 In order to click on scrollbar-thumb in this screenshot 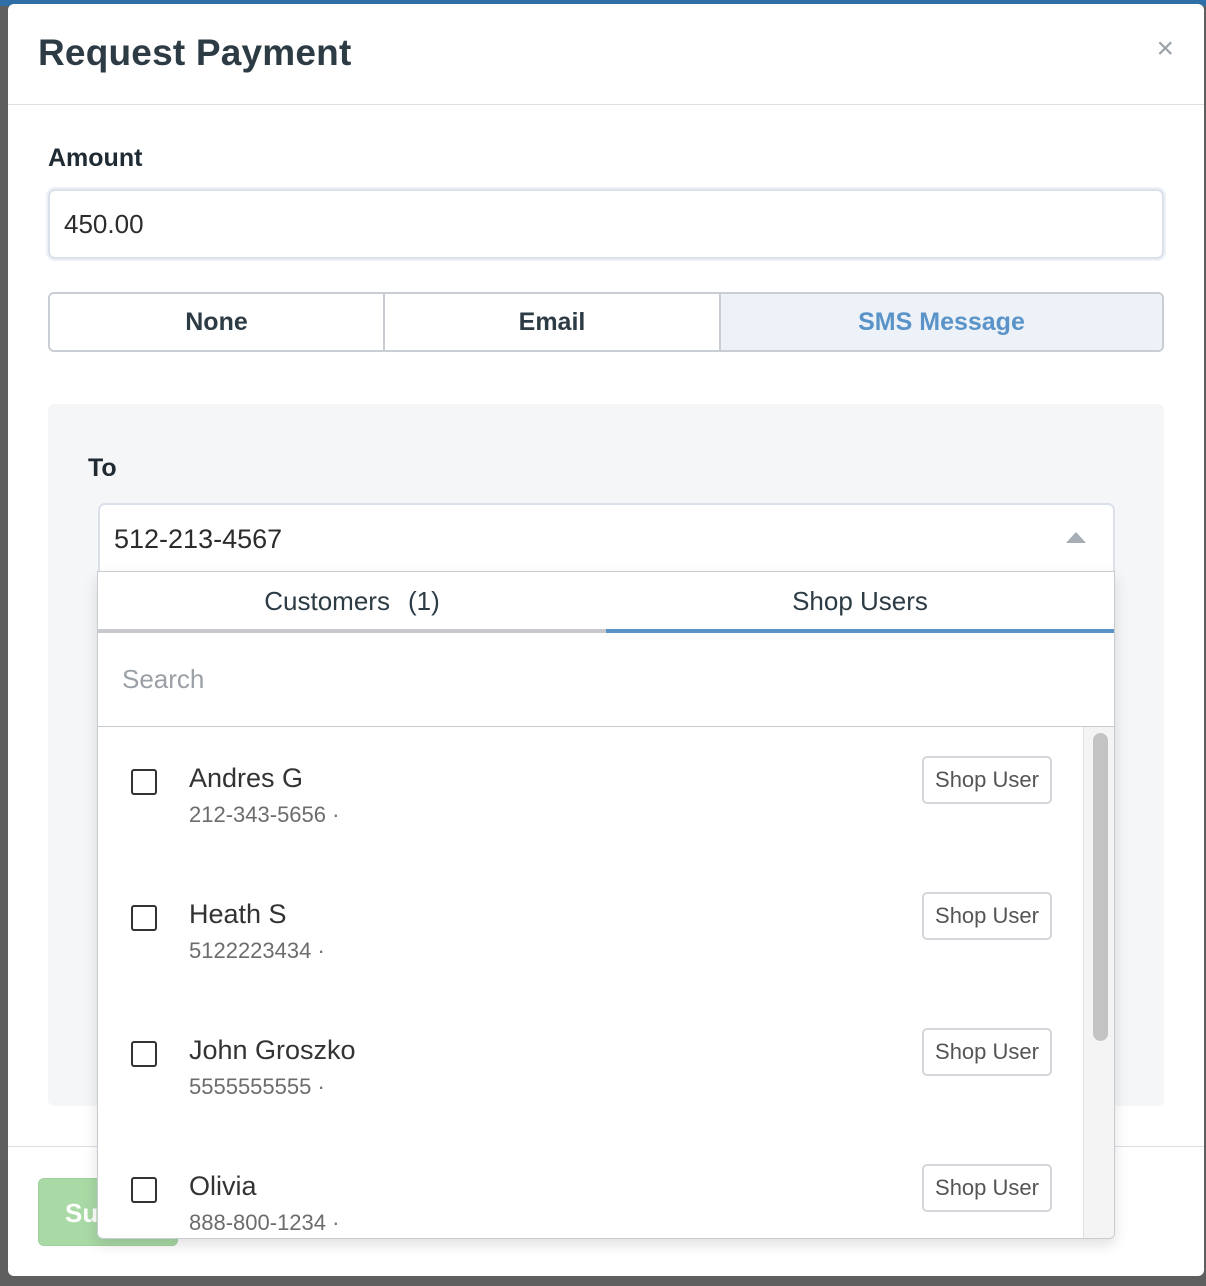, I will do `click(1100, 887)`.